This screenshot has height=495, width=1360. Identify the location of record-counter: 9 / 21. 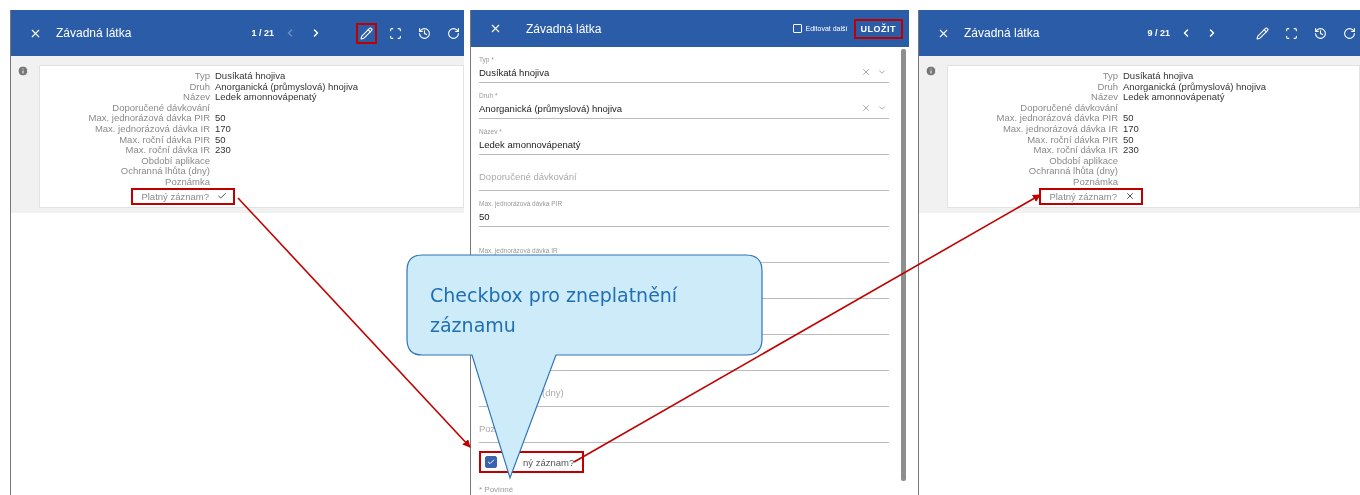
(1158, 33).